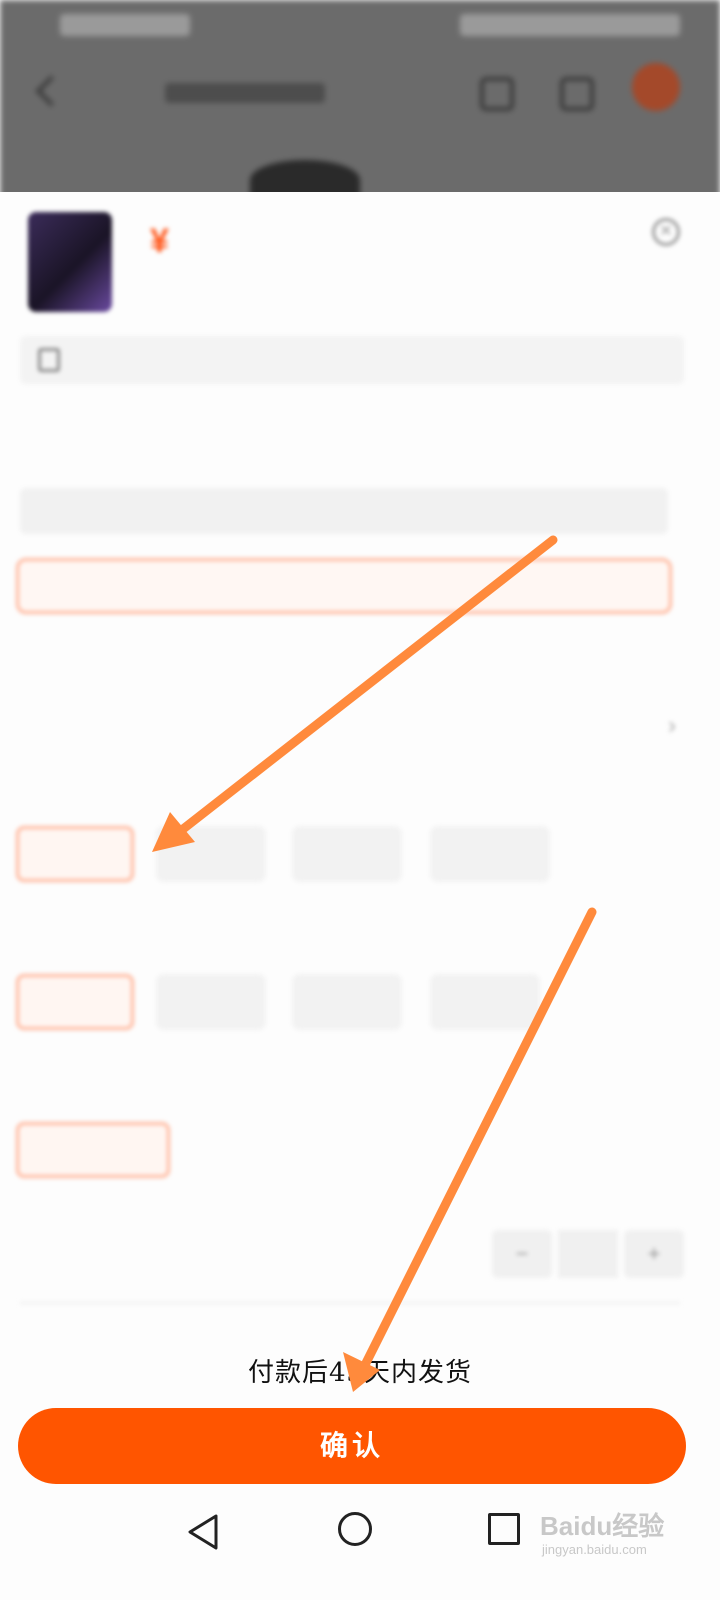  I want to click on document-icon, so click(49, 360).